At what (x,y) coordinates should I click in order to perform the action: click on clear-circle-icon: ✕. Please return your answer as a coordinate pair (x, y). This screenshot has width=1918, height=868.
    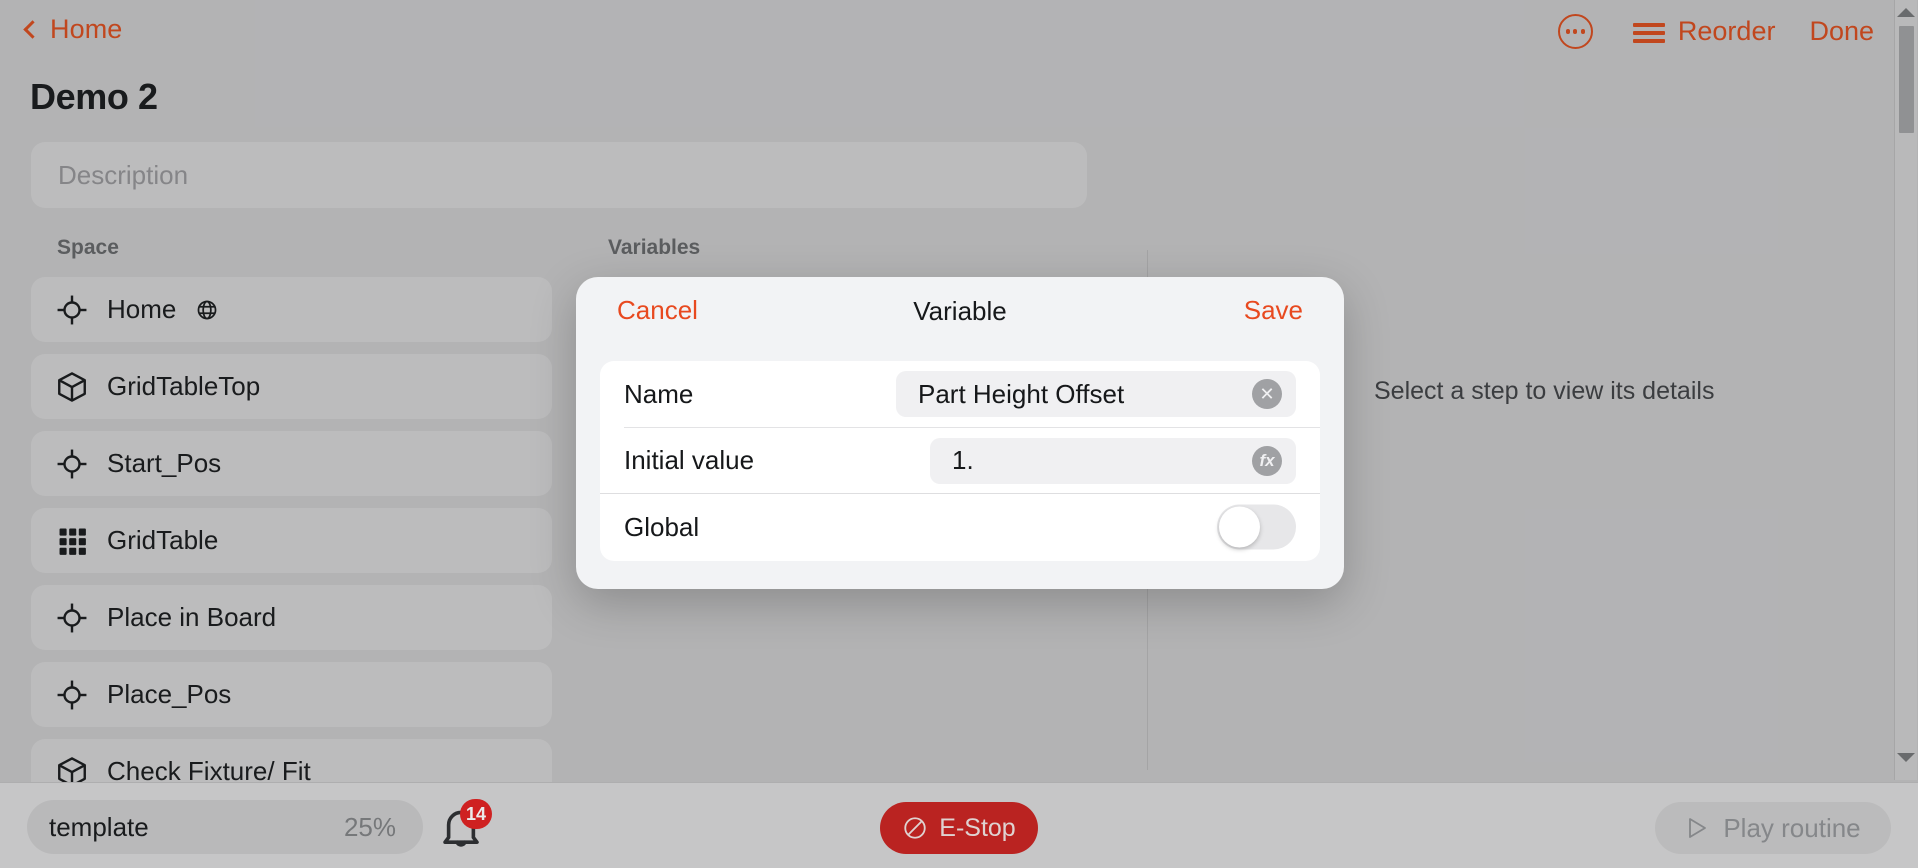
    Looking at the image, I should click on (1267, 394).